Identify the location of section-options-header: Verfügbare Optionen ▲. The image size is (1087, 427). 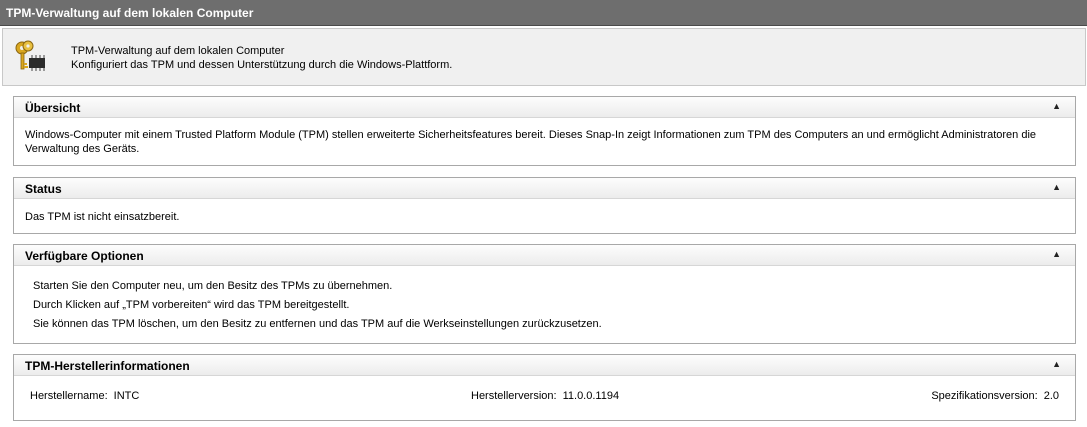
(544, 255).